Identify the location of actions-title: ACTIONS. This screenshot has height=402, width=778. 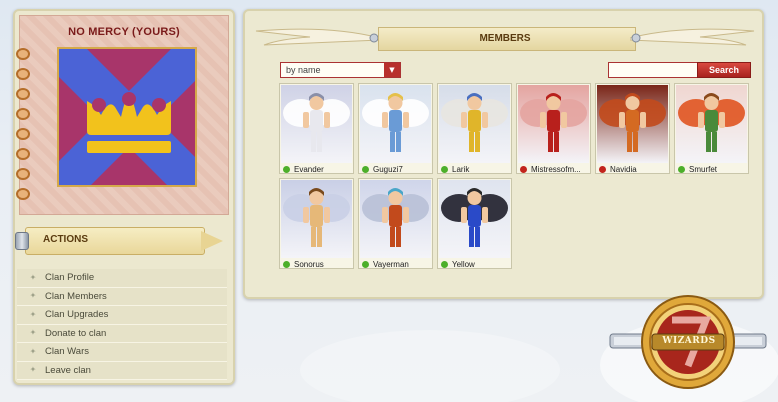
(65, 239).